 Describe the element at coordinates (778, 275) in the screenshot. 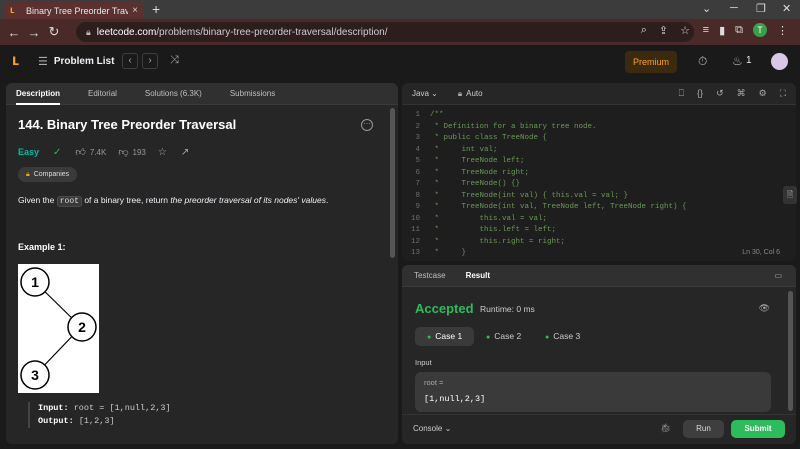

I see `expand-panel-icon: ▭` at that location.